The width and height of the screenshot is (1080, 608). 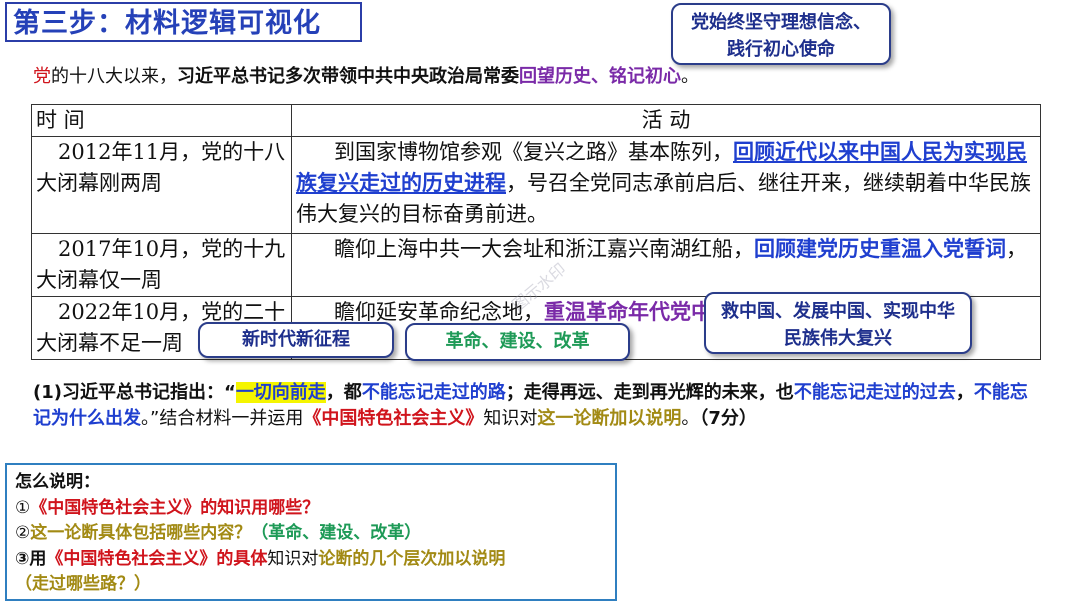 I want to click on callout-revolution-text: 革命、建设、改革, so click(x=517, y=341).